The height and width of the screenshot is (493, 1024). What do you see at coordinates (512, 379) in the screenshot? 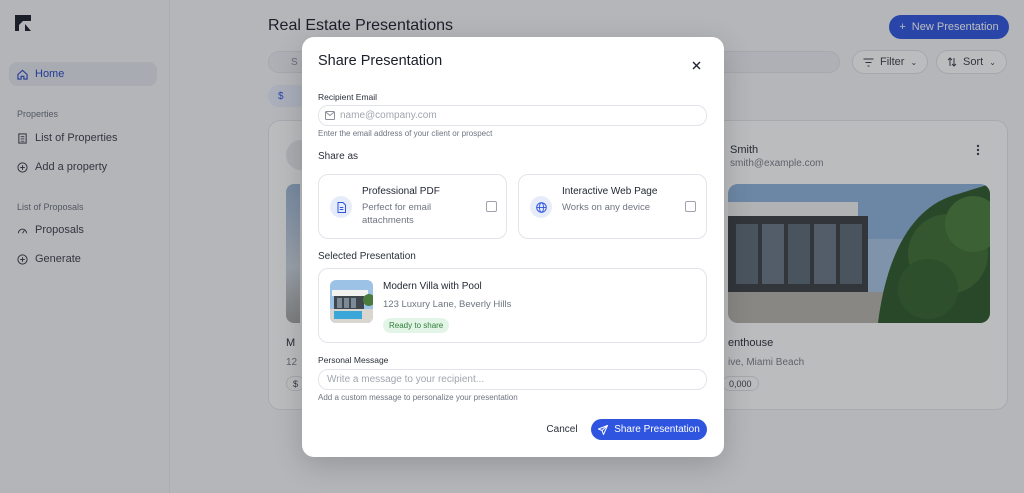
I see `message-field` at bounding box center [512, 379].